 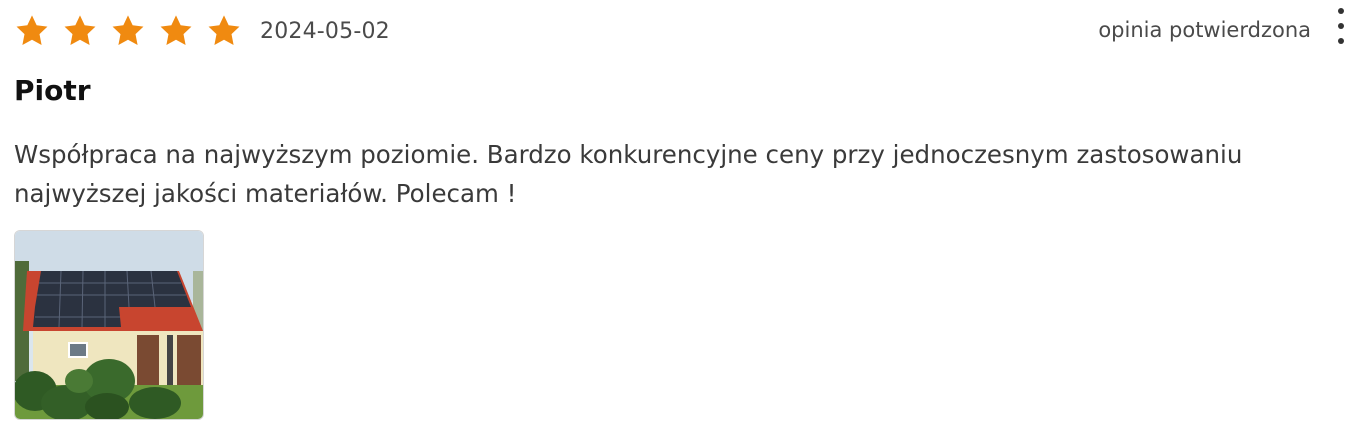 I want to click on more-vertical-icon, so click(x=1341, y=26).